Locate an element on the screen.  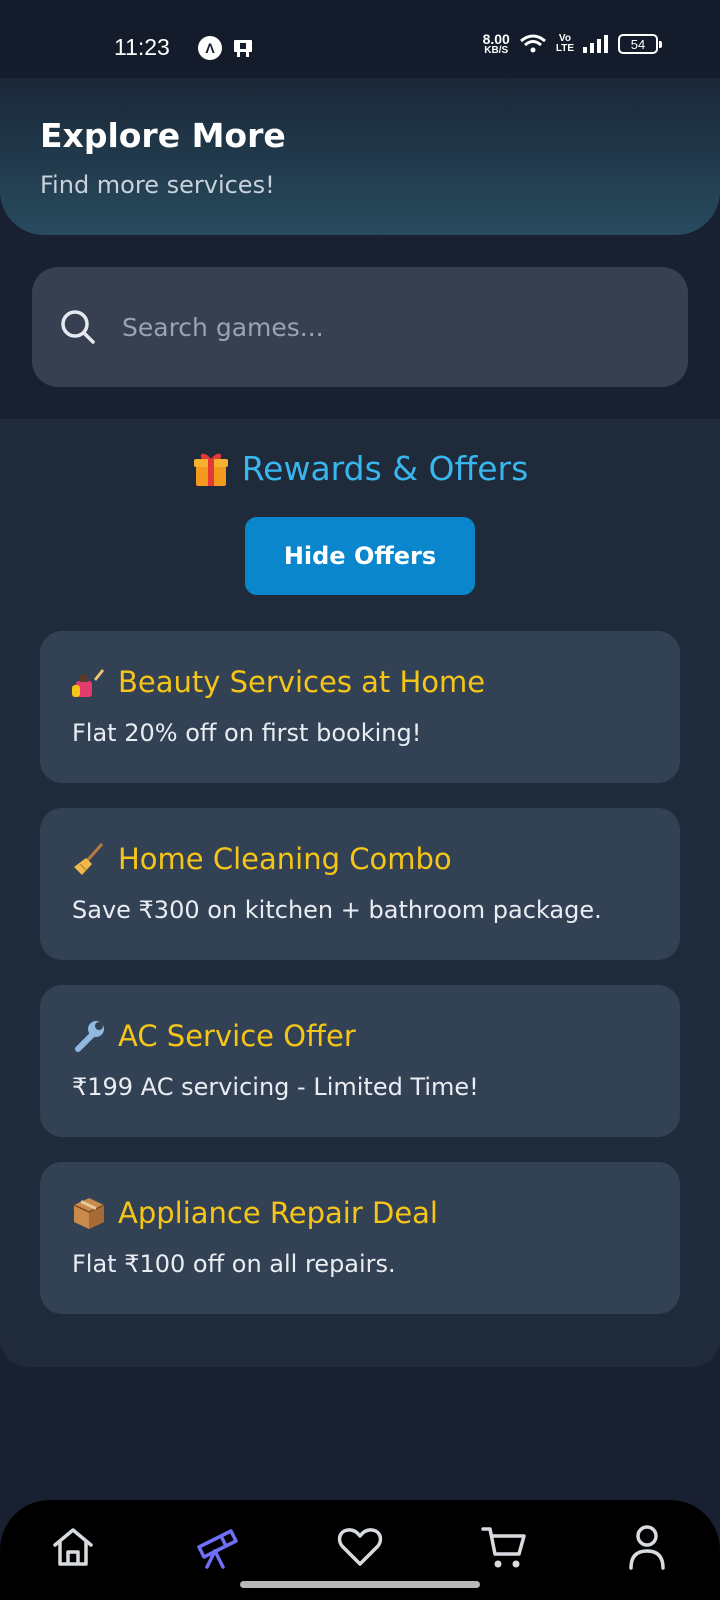
status-system-icons: 8.00 KB/S Vo LTE 54 is located at coordinates (572, 44).